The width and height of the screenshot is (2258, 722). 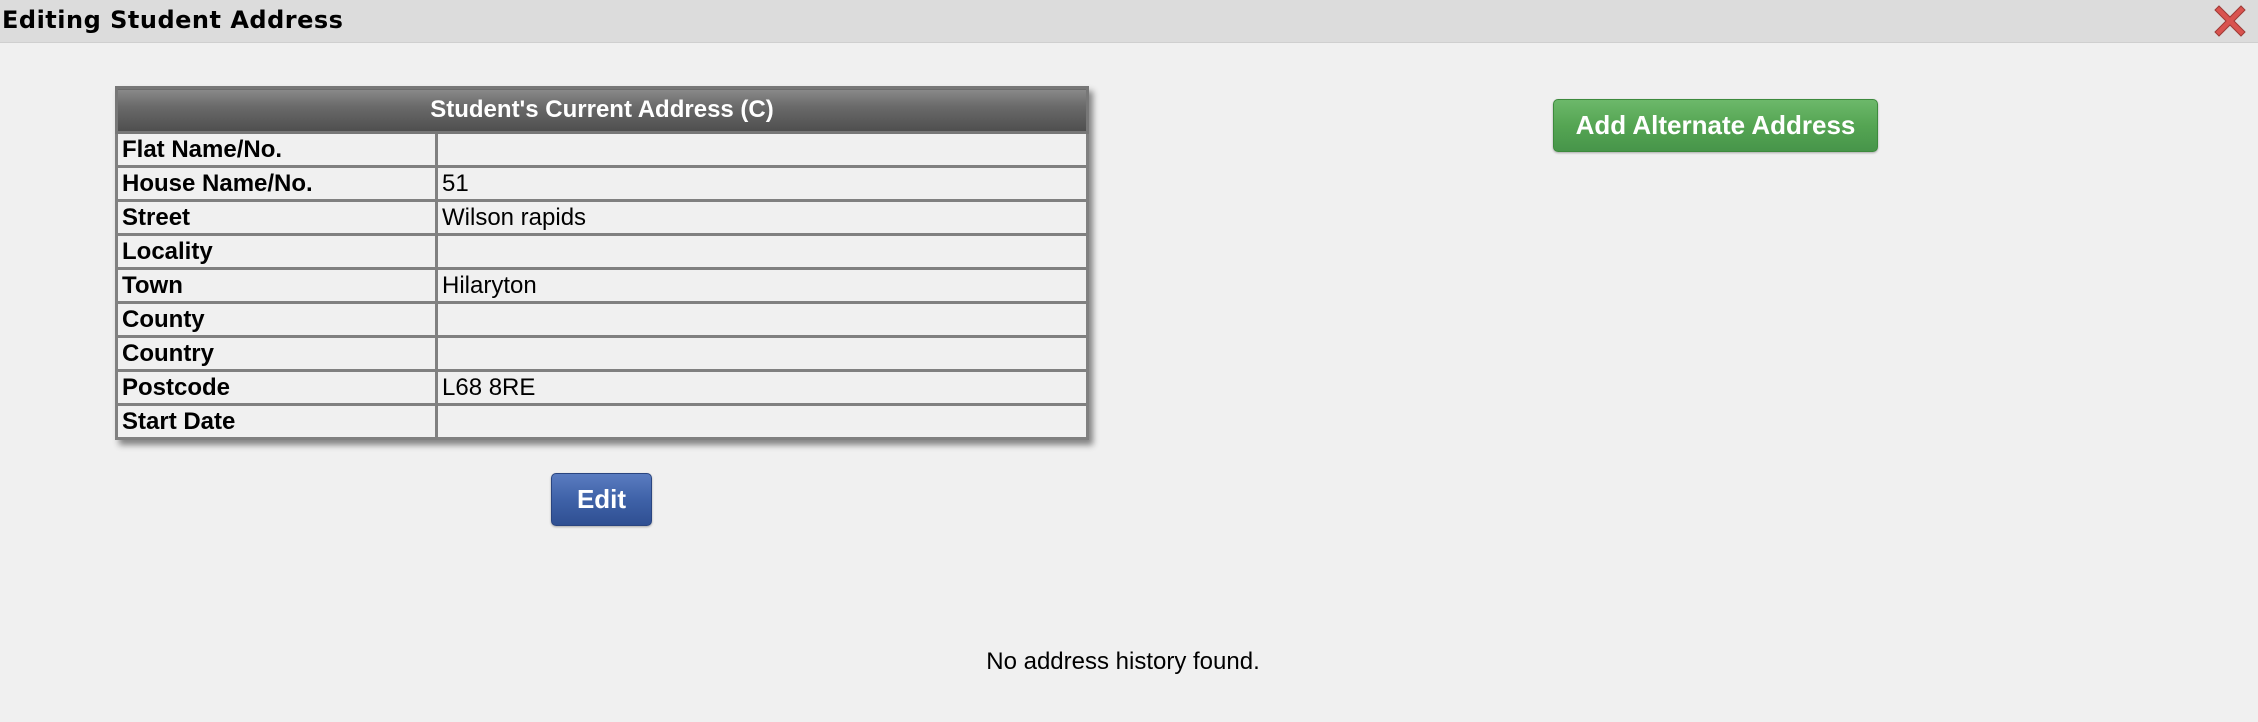 What do you see at coordinates (1129, 21) in the screenshot?
I see `dialog-titlebar: Editing Student Address` at bounding box center [1129, 21].